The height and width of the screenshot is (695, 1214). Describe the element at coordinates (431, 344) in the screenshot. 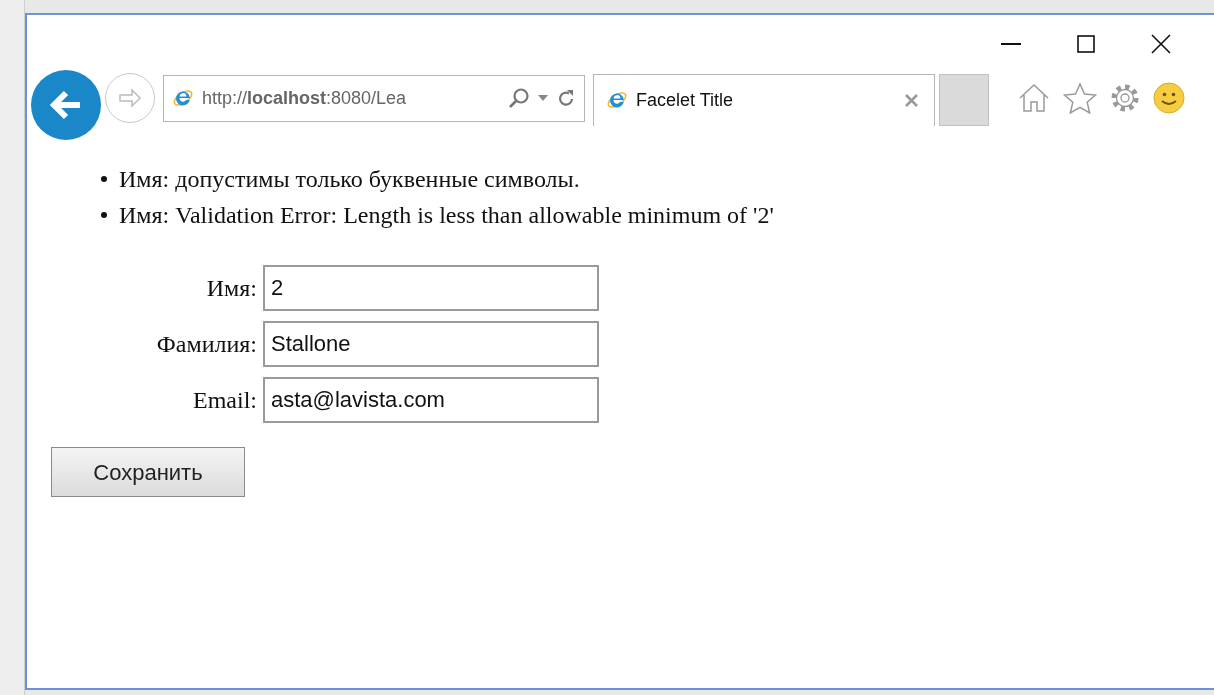

I see `input-field: Stallone` at that location.